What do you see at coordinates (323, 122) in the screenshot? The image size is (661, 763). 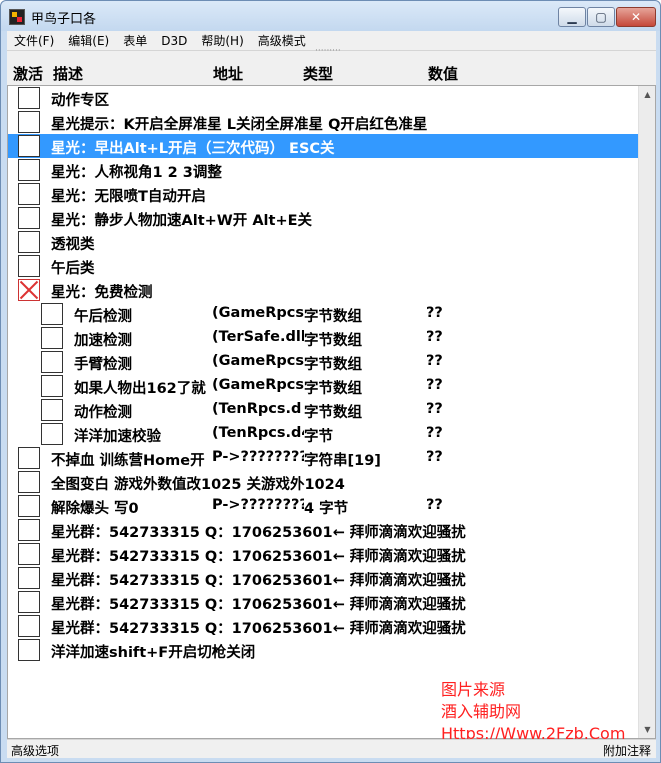 I see `table-row: 星光提示：K开启全屏准星 L关闭全屏准星 Q开启红色准星` at bounding box center [323, 122].